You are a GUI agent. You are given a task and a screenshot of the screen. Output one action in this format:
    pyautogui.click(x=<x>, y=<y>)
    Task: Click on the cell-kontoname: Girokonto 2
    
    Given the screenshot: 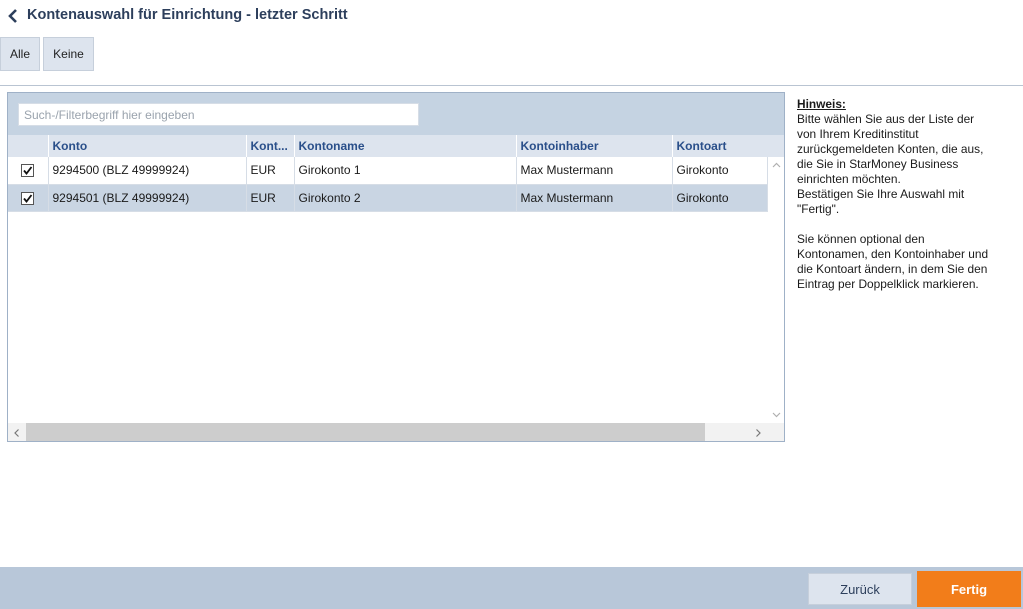 What is the action you would take?
    pyautogui.click(x=405, y=198)
    